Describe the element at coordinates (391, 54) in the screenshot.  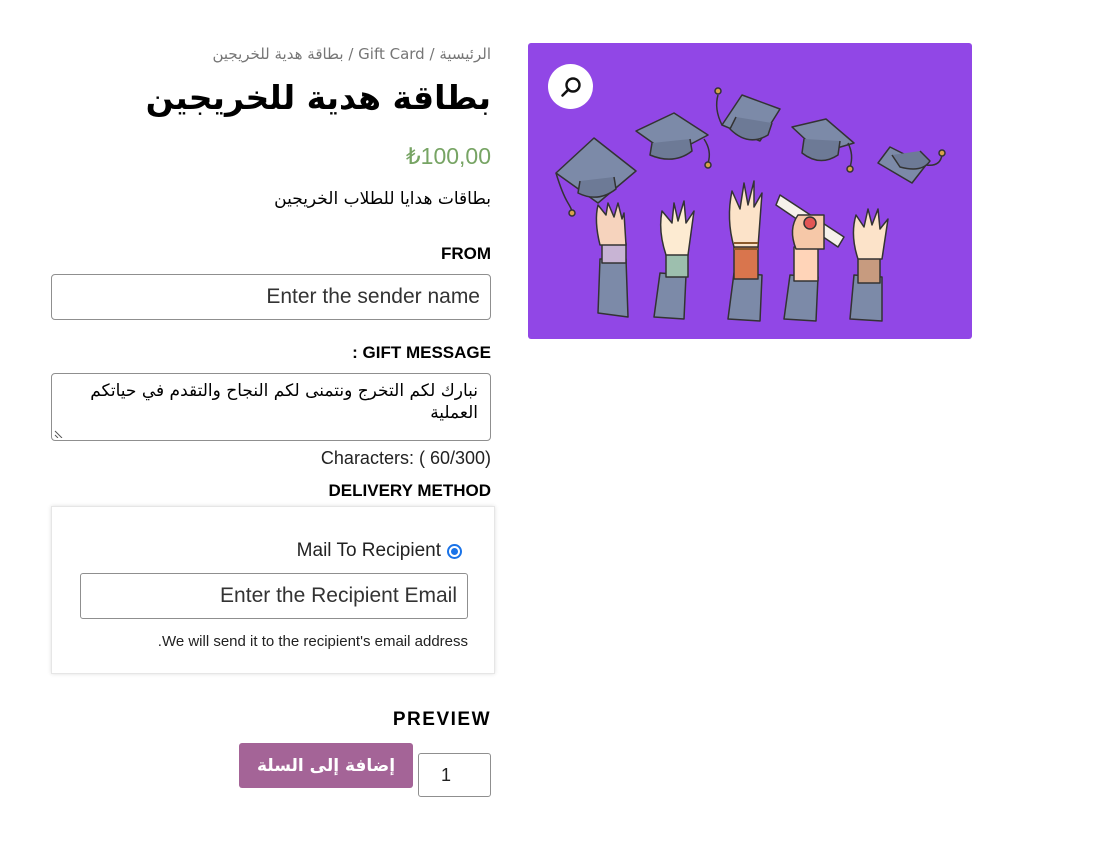
I see `breadcrumb-category: Gift Card` at that location.